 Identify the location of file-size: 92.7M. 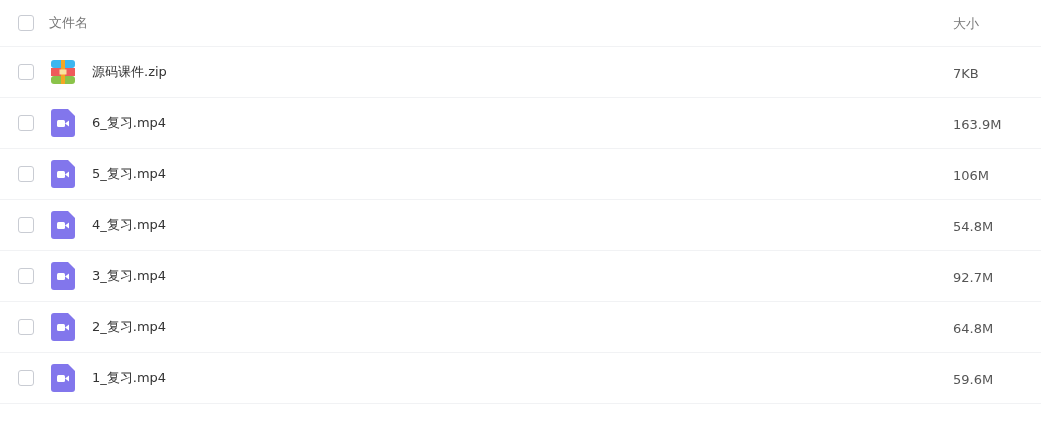
(973, 277).